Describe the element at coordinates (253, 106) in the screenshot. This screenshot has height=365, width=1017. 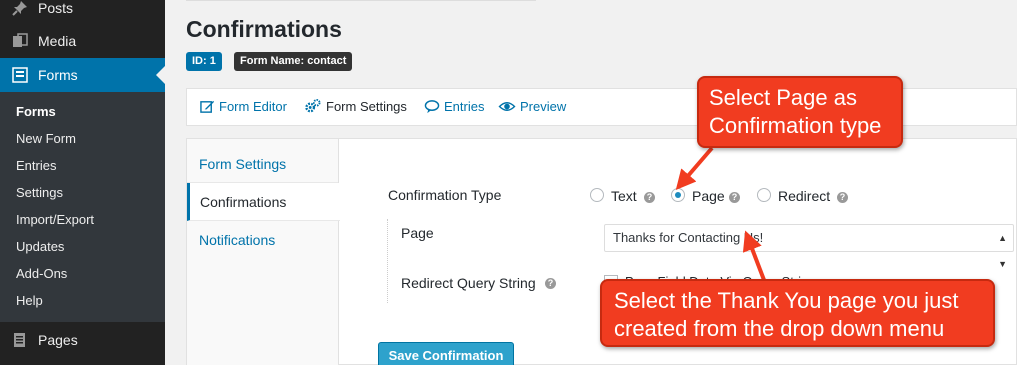
I see `form-editor-label: Form Editor` at that location.